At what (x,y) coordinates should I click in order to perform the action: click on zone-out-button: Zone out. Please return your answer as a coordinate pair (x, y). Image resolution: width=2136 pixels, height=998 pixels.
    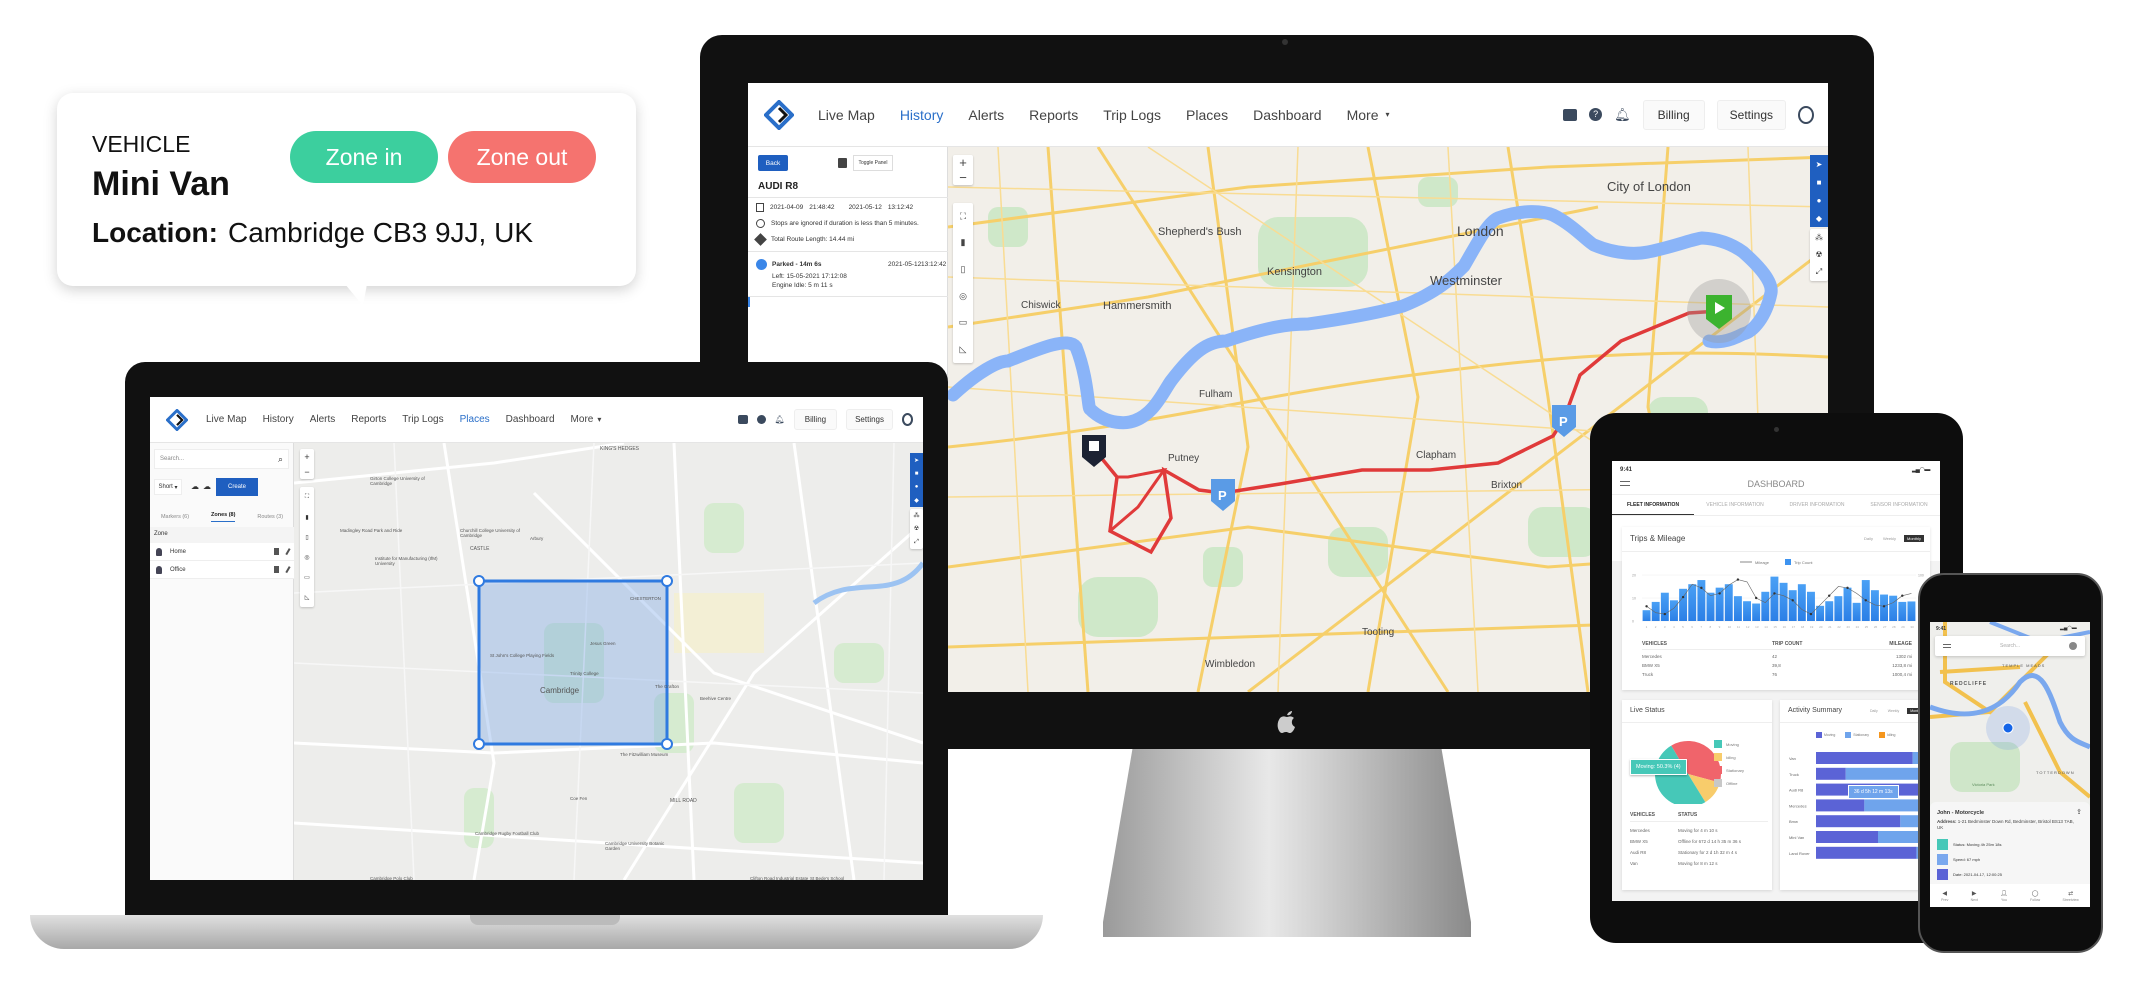
    Looking at the image, I should click on (522, 157).